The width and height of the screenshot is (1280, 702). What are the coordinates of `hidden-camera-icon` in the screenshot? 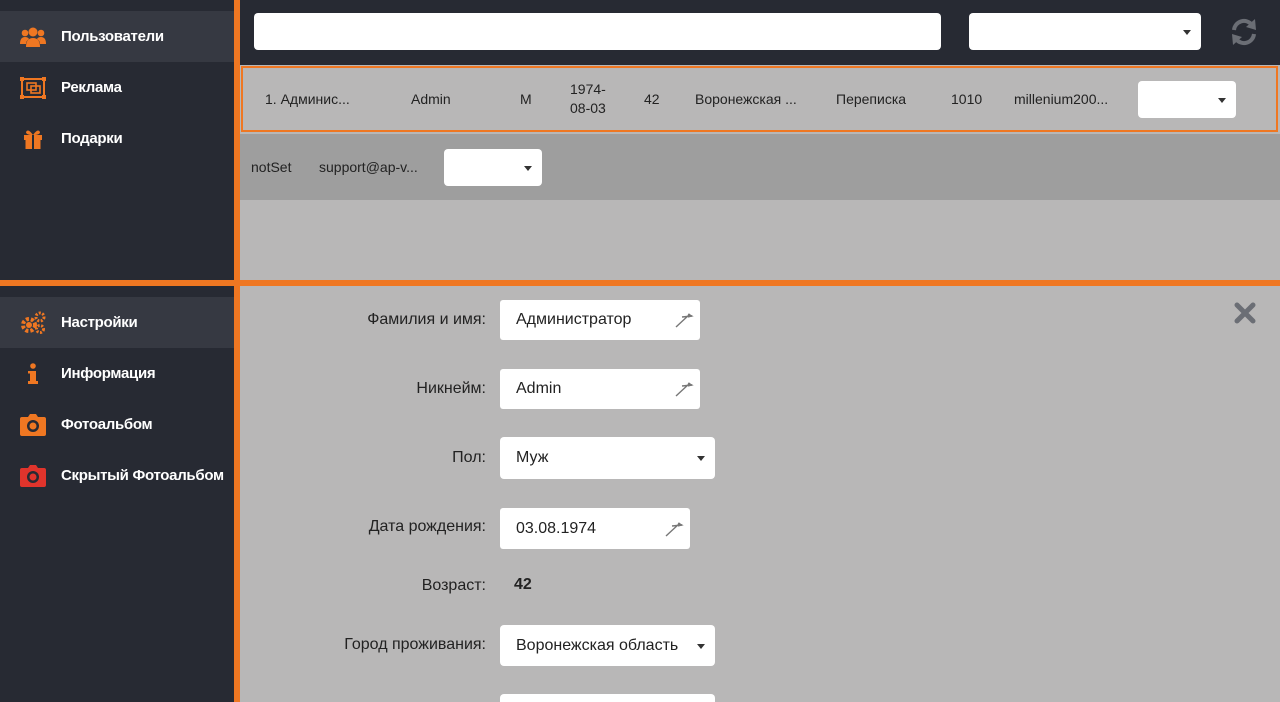 It's located at (33, 476).